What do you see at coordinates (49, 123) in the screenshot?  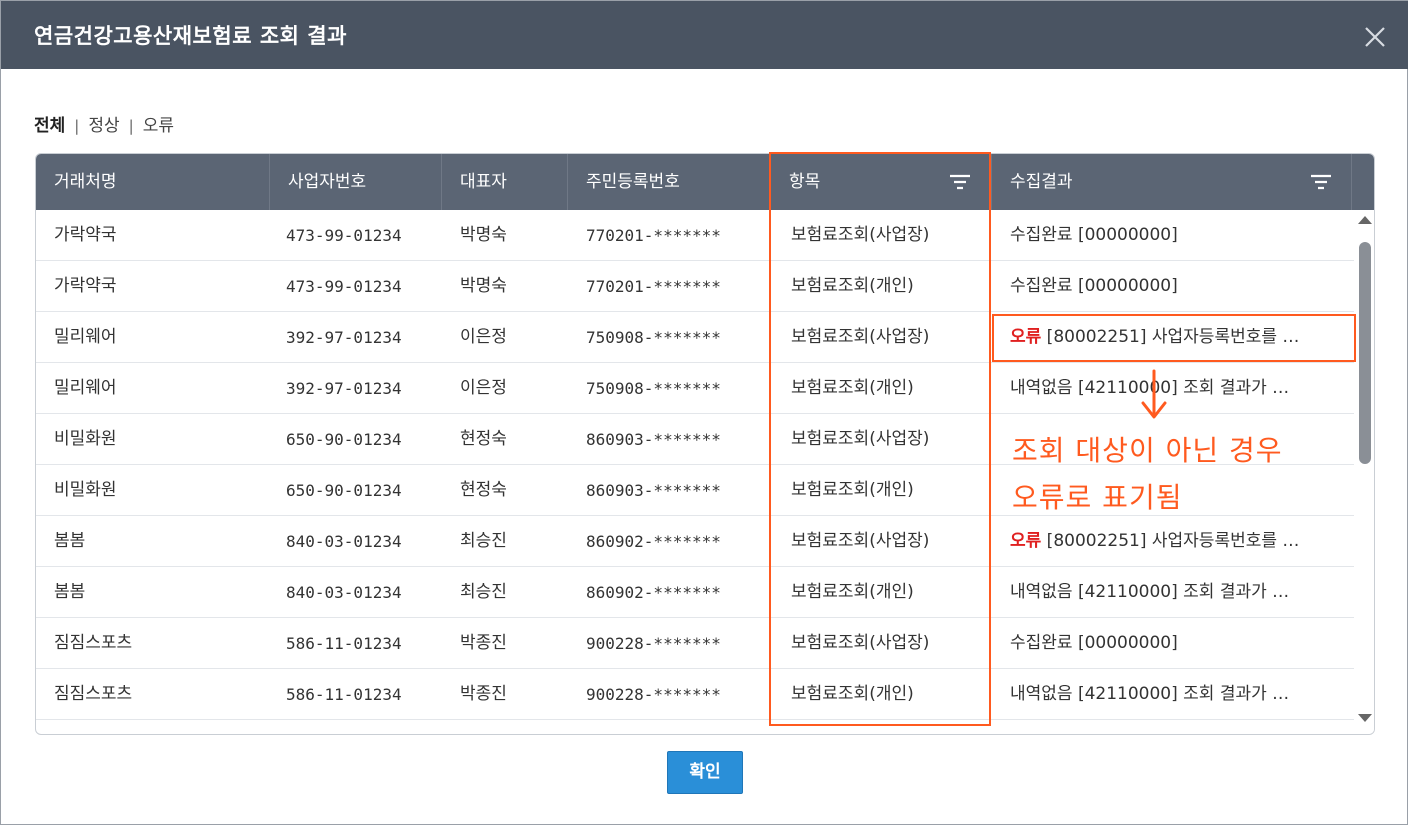 I see `filter-tab-all: 전체` at bounding box center [49, 123].